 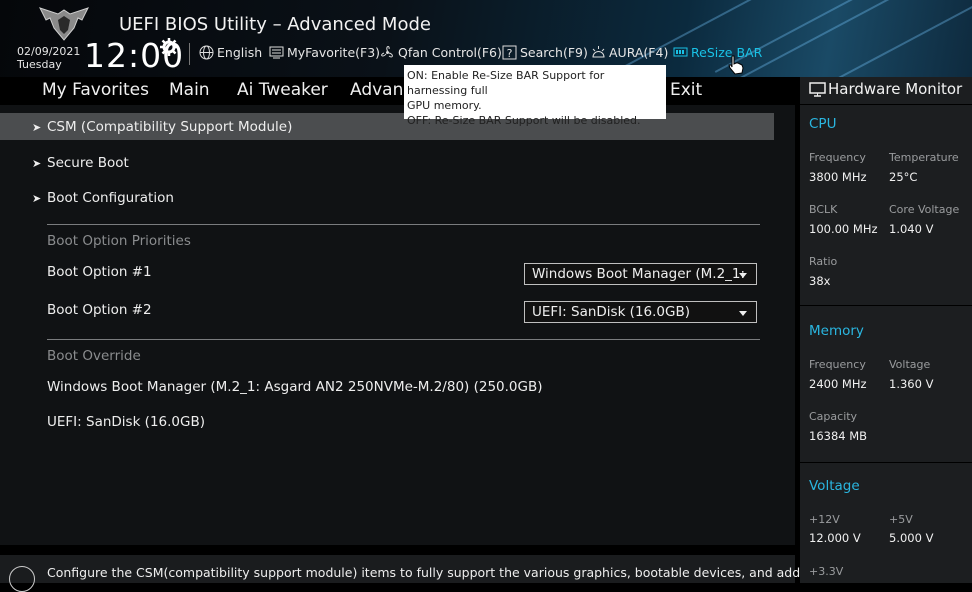 What do you see at coordinates (836, 331) in the screenshot?
I see `memory-section-title: Memory` at bounding box center [836, 331].